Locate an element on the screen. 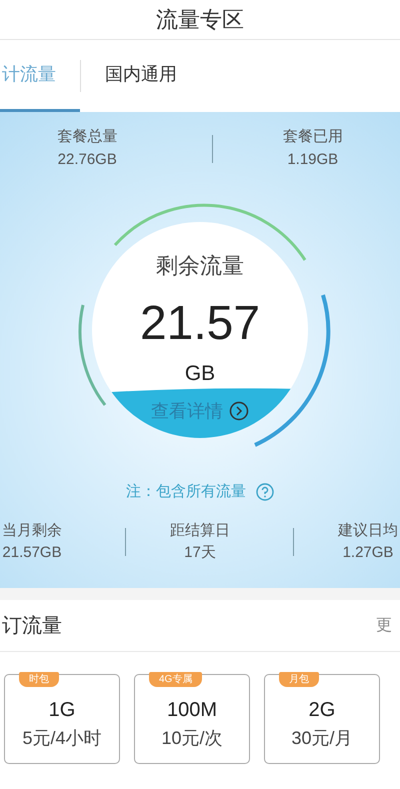 The width and height of the screenshot is (400, 789). remaining-amount: 21.57 is located at coordinates (200, 324).